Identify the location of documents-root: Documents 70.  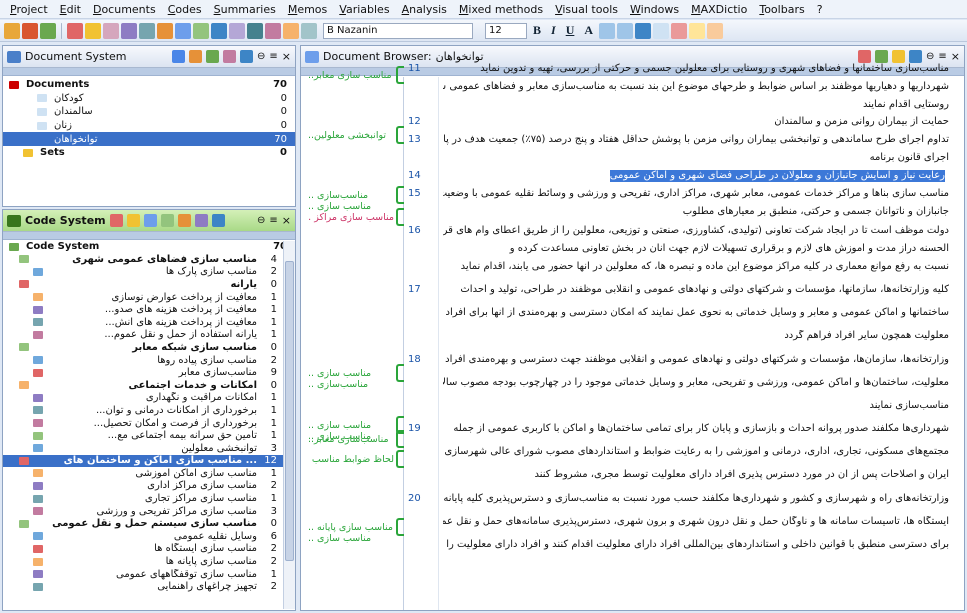
(149, 85).